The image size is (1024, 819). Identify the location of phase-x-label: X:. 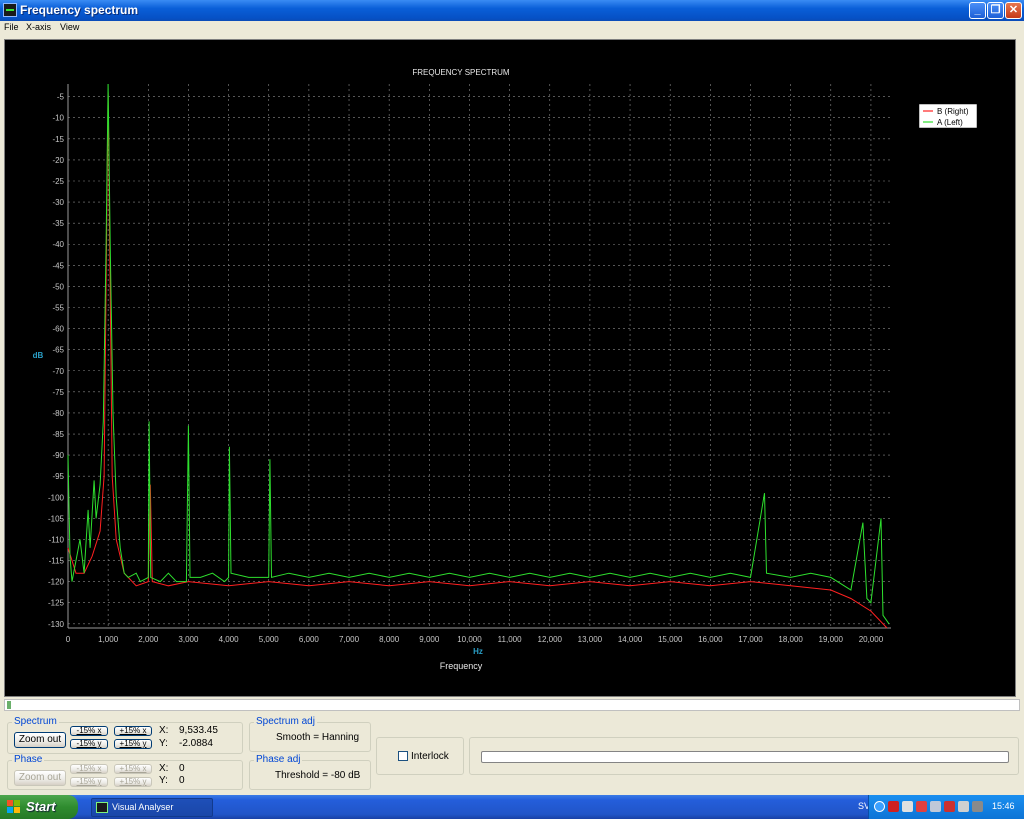
(164, 768).